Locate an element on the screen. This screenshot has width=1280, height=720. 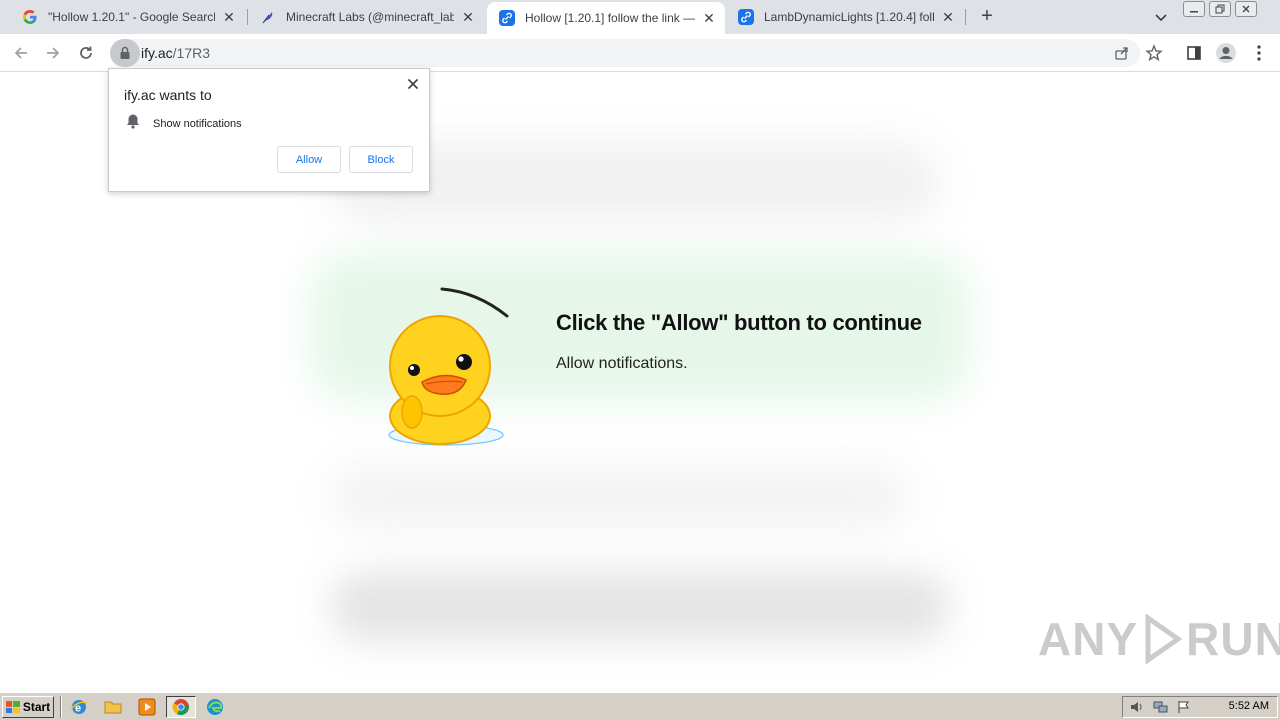
start-label: Start is located at coordinates (36, 707).